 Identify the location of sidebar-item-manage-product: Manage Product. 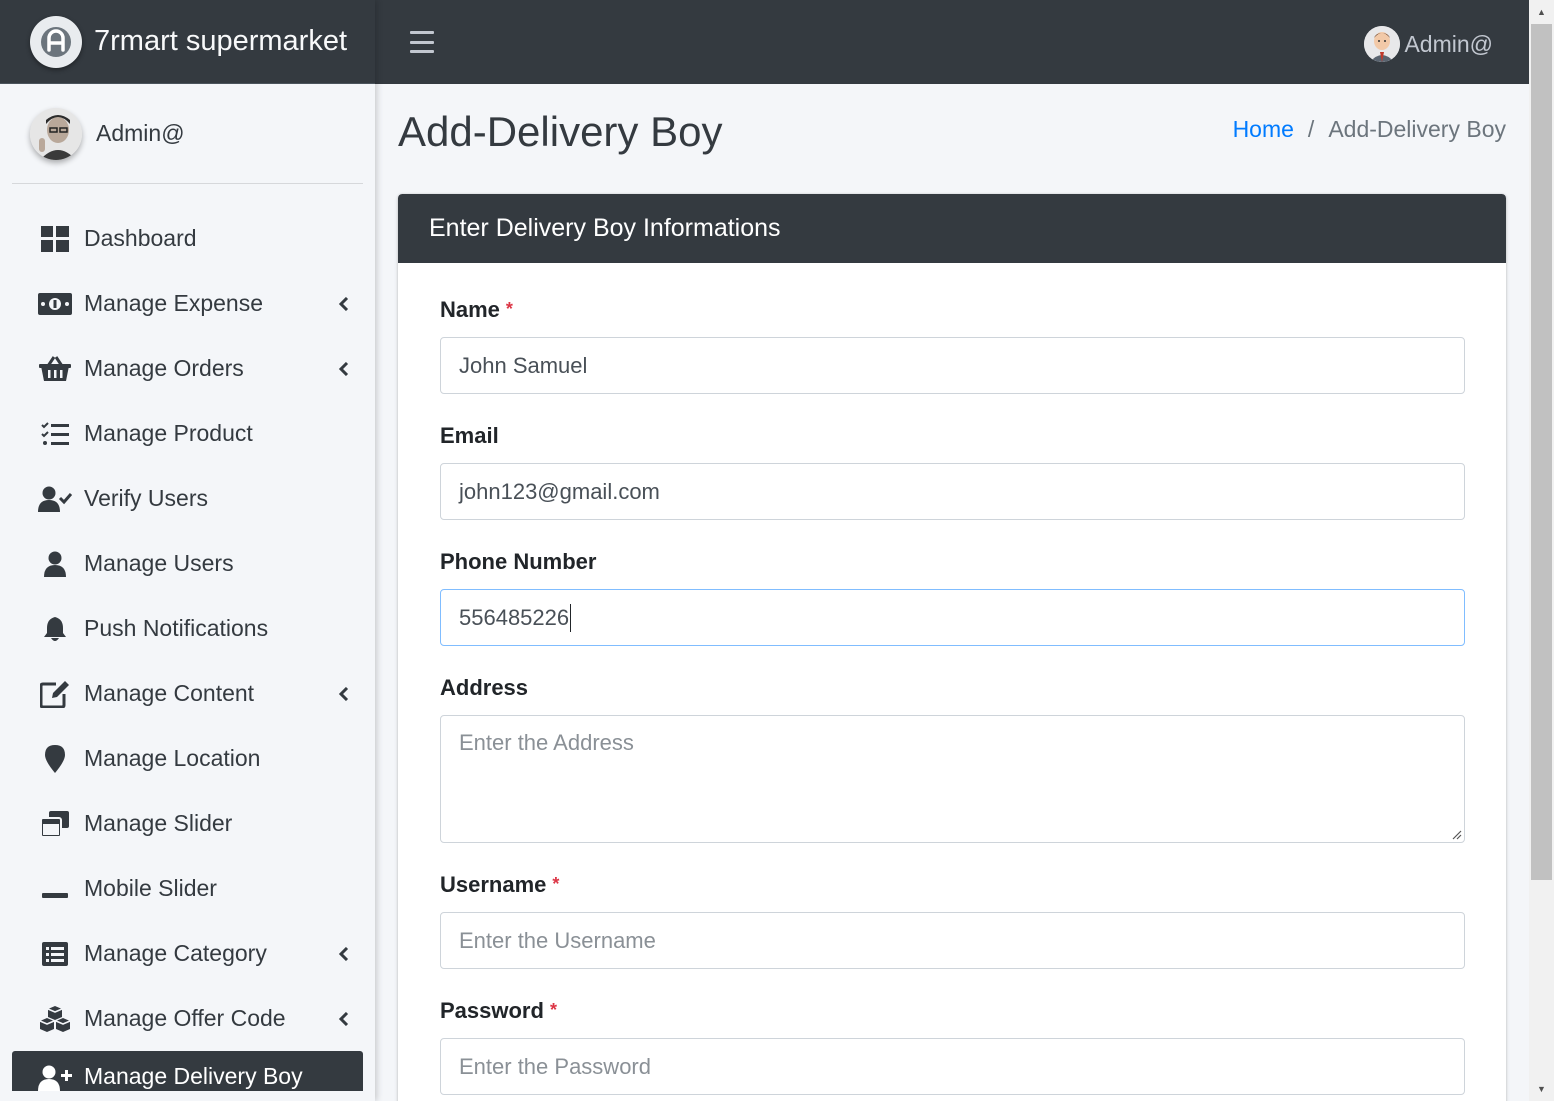
(187, 433).